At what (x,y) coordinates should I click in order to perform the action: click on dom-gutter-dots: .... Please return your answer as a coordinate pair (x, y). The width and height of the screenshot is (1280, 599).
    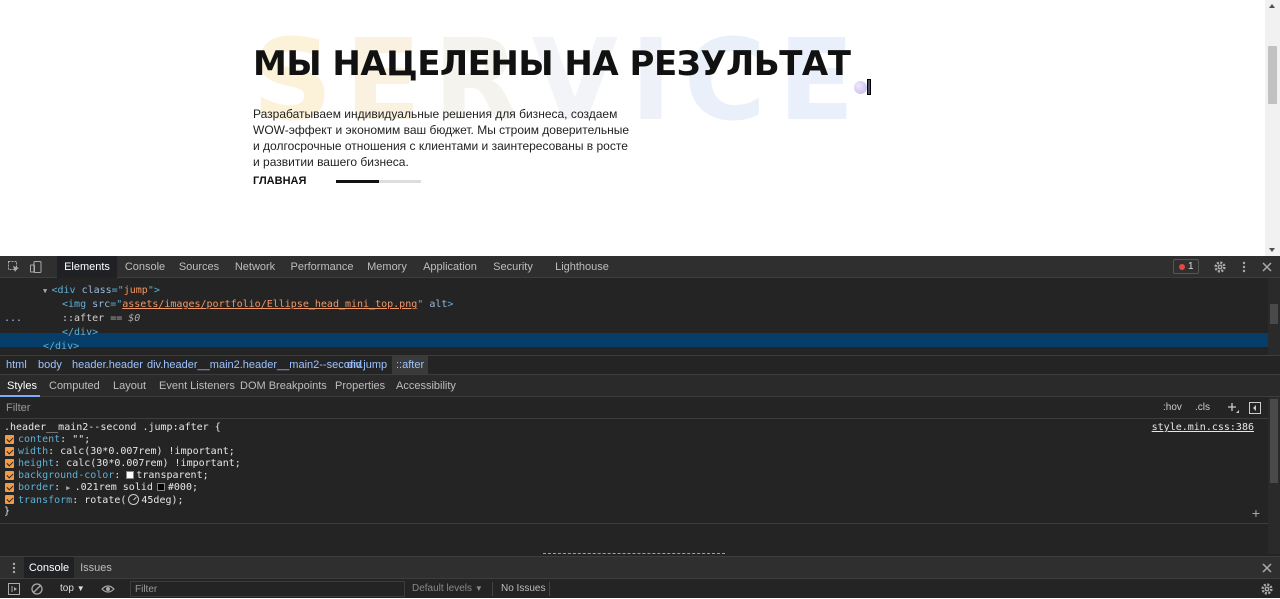
    Looking at the image, I should click on (13, 319).